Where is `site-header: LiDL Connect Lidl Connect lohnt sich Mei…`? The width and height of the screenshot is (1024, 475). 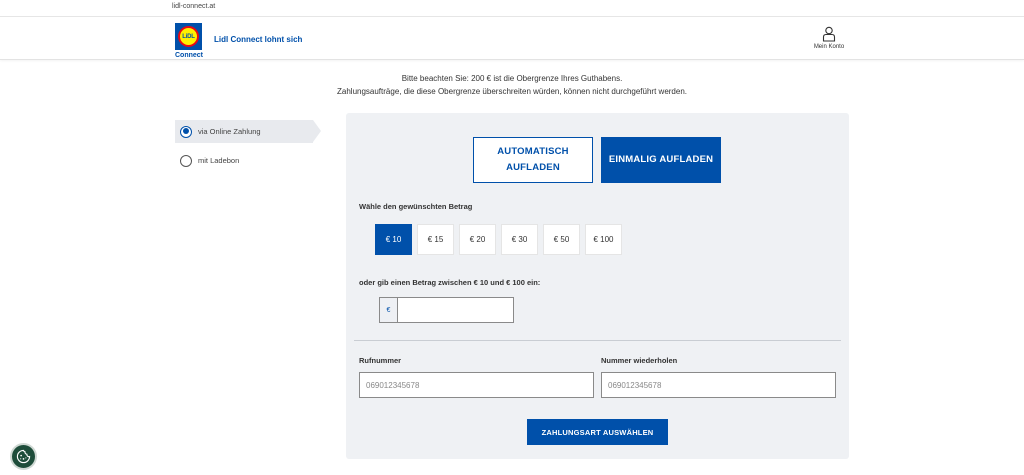
site-header: LiDL Connect Lidl Connect lohnt sich Mei… is located at coordinates (512, 38).